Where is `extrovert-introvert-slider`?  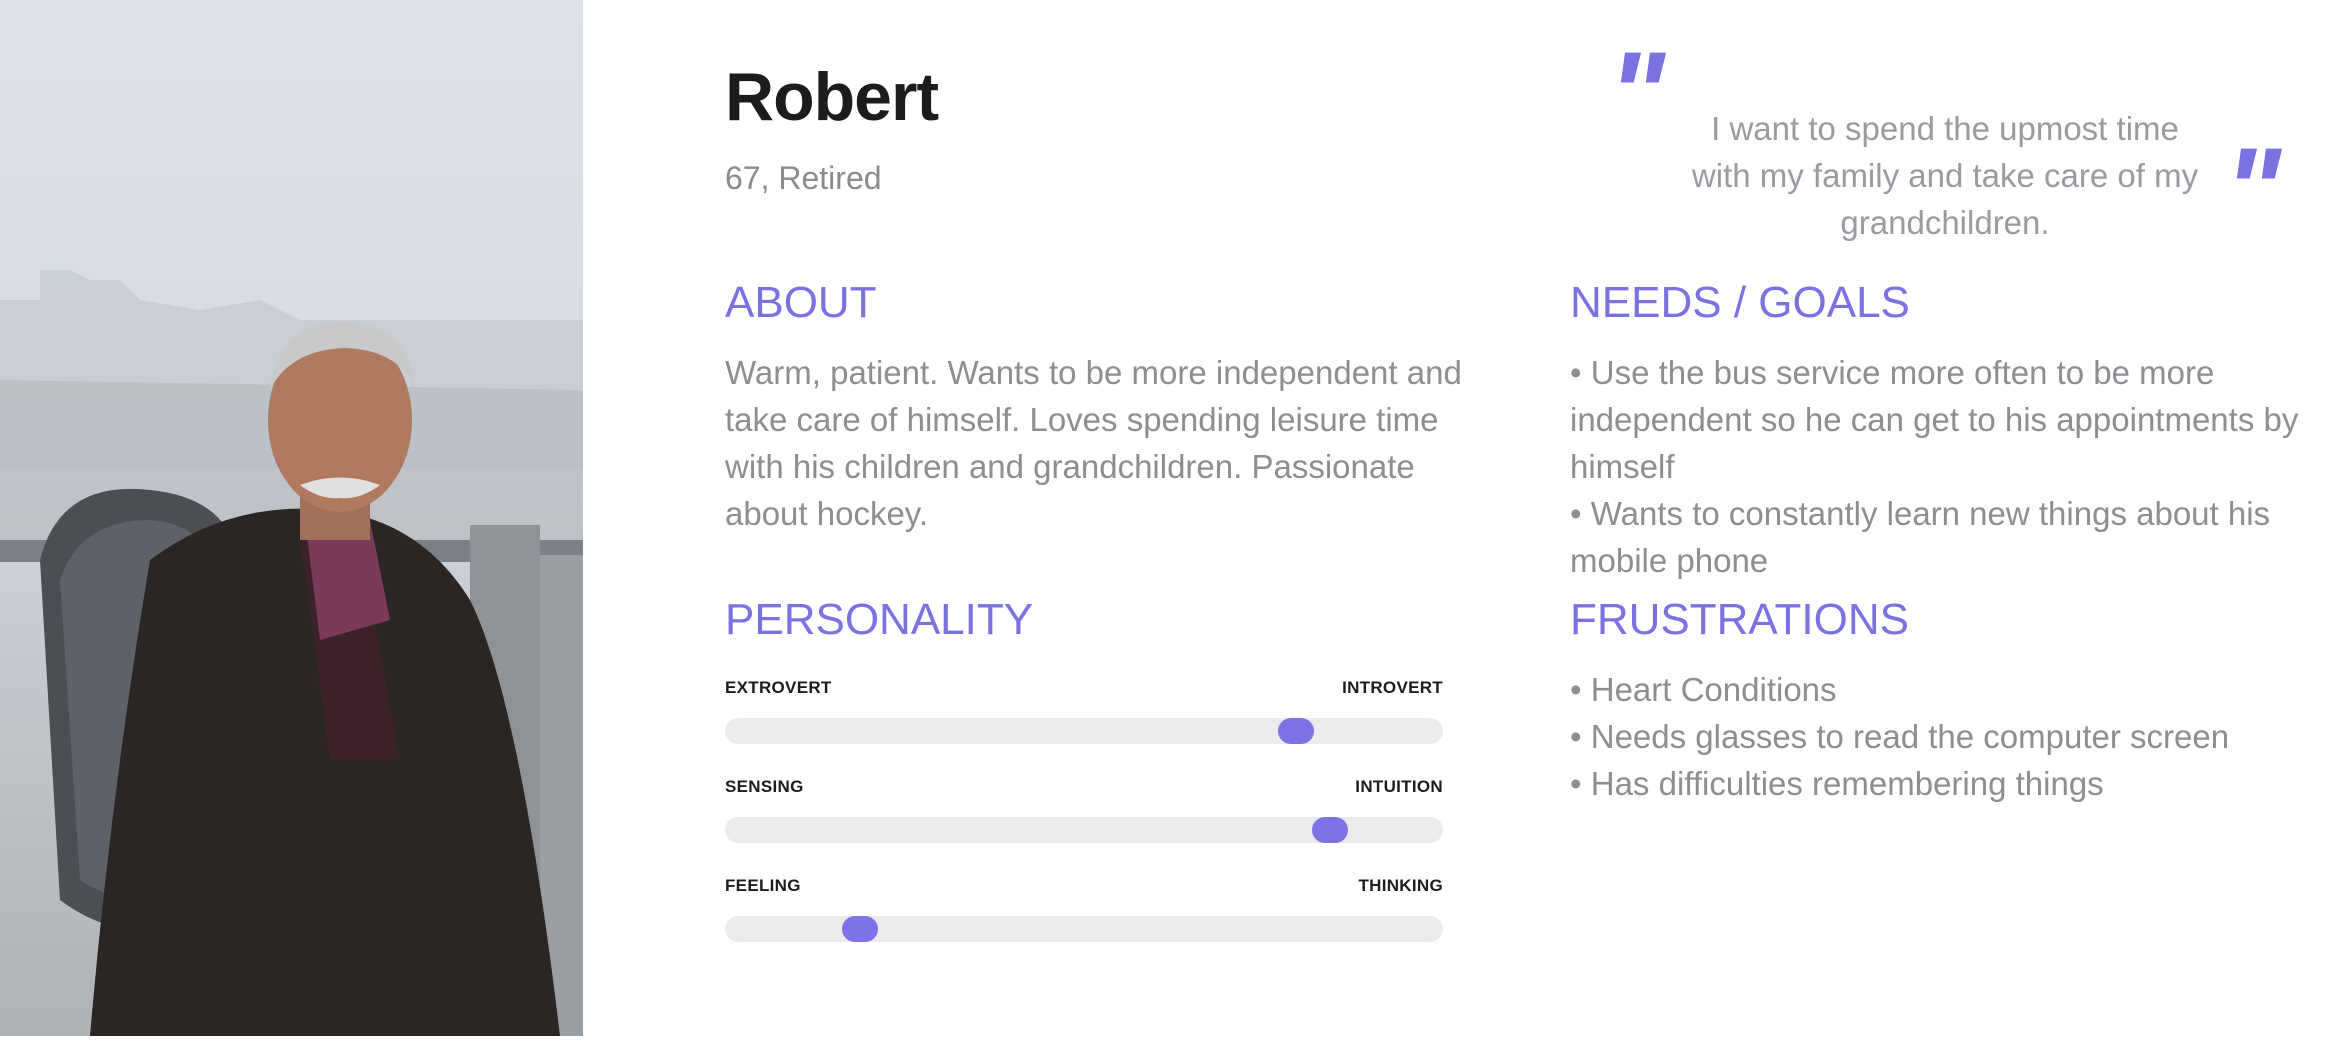 extrovert-introvert-slider is located at coordinates (1084, 731).